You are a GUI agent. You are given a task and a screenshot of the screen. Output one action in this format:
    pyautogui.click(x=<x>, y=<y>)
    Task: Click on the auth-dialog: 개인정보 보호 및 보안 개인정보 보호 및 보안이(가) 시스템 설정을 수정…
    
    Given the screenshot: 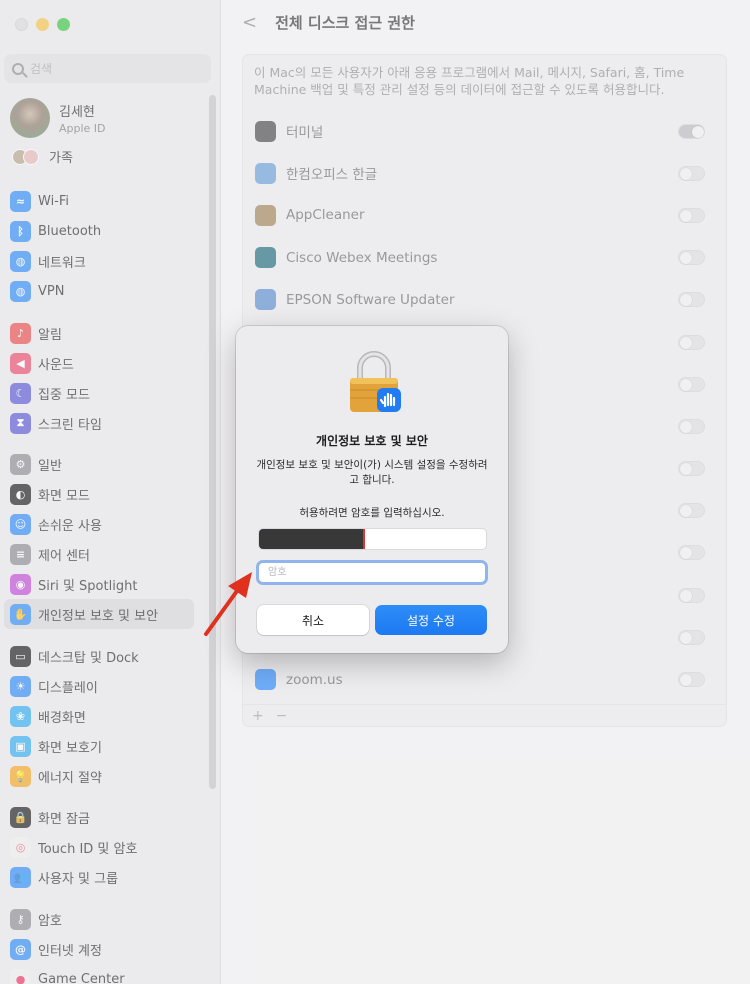 What is the action you would take?
    pyautogui.click(x=372, y=489)
    